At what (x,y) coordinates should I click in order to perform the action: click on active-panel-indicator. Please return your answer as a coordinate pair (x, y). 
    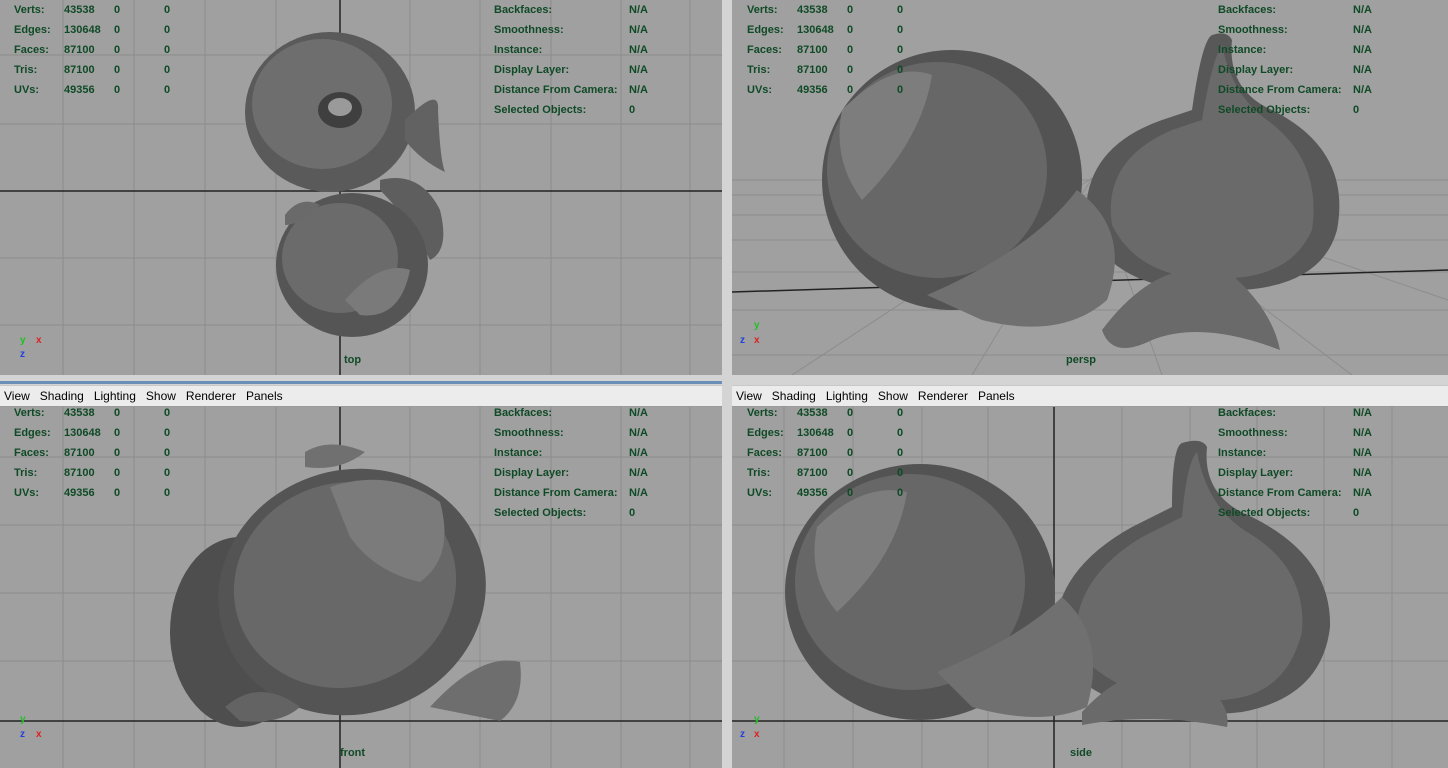
    Looking at the image, I should click on (361, 382).